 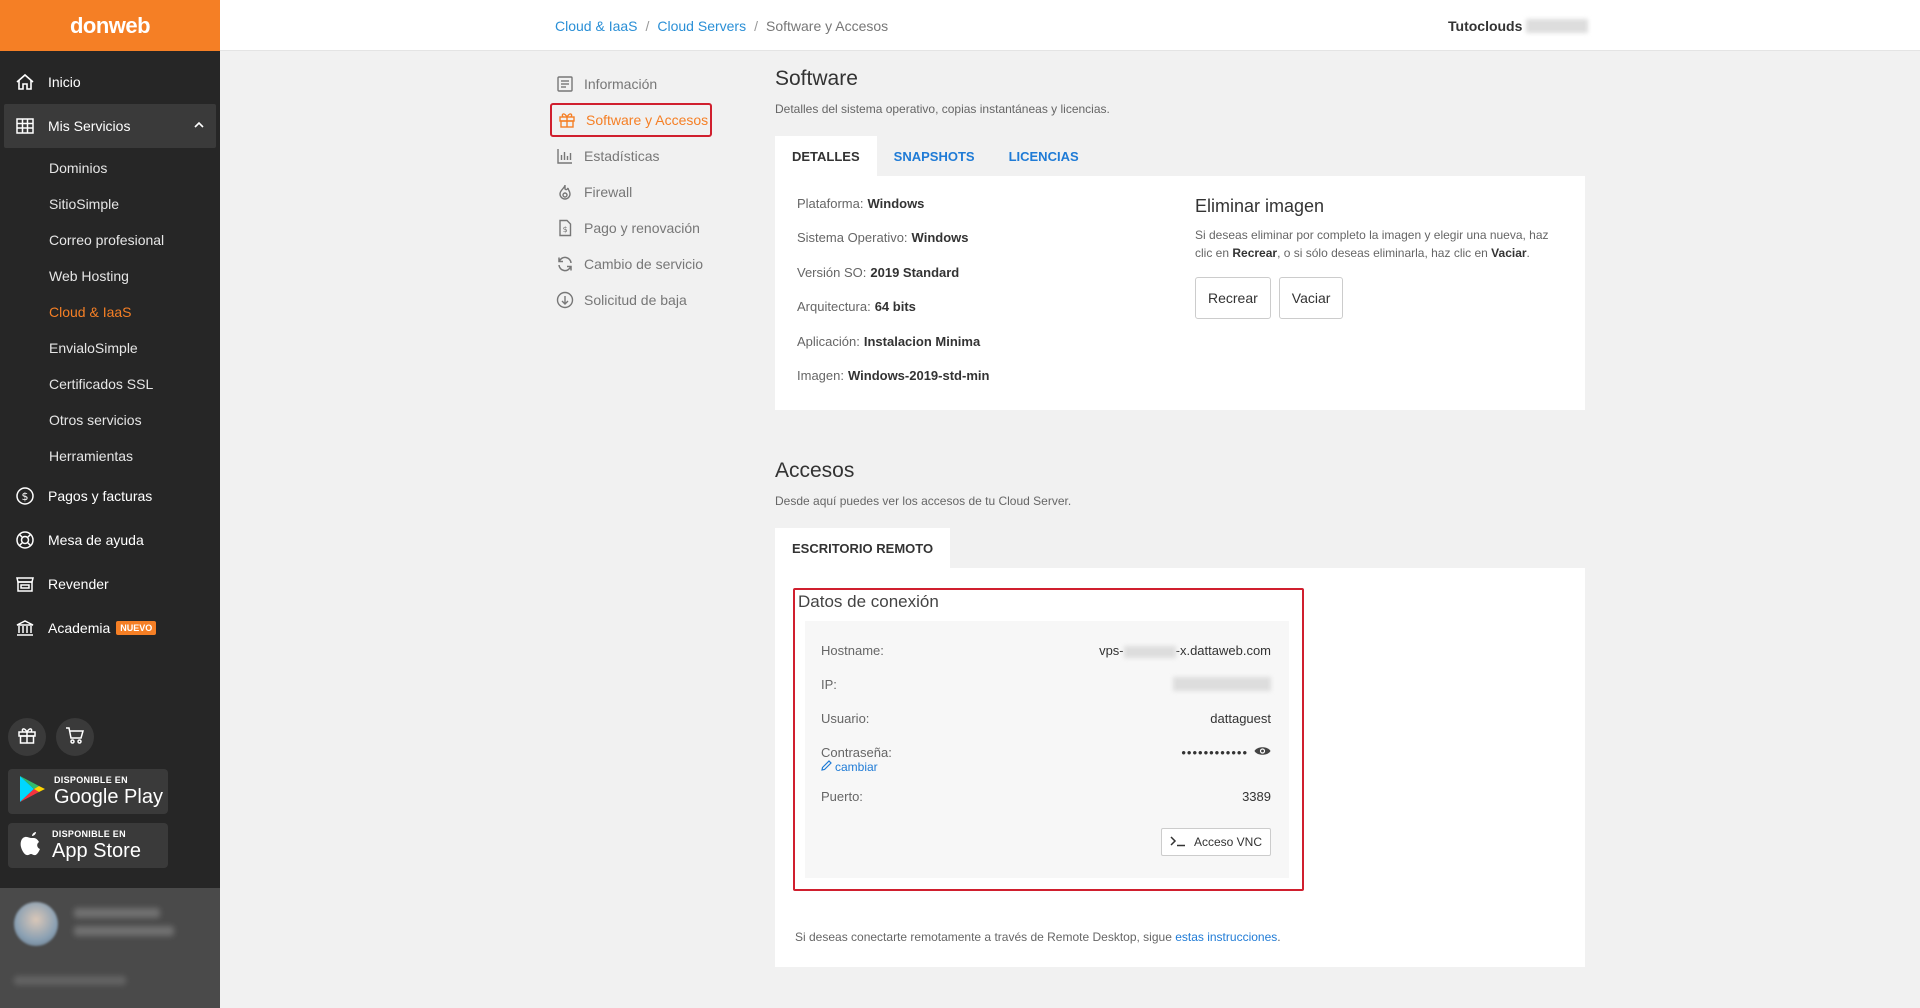 I want to click on submenu-informacion: Información, so click(x=631, y=84).